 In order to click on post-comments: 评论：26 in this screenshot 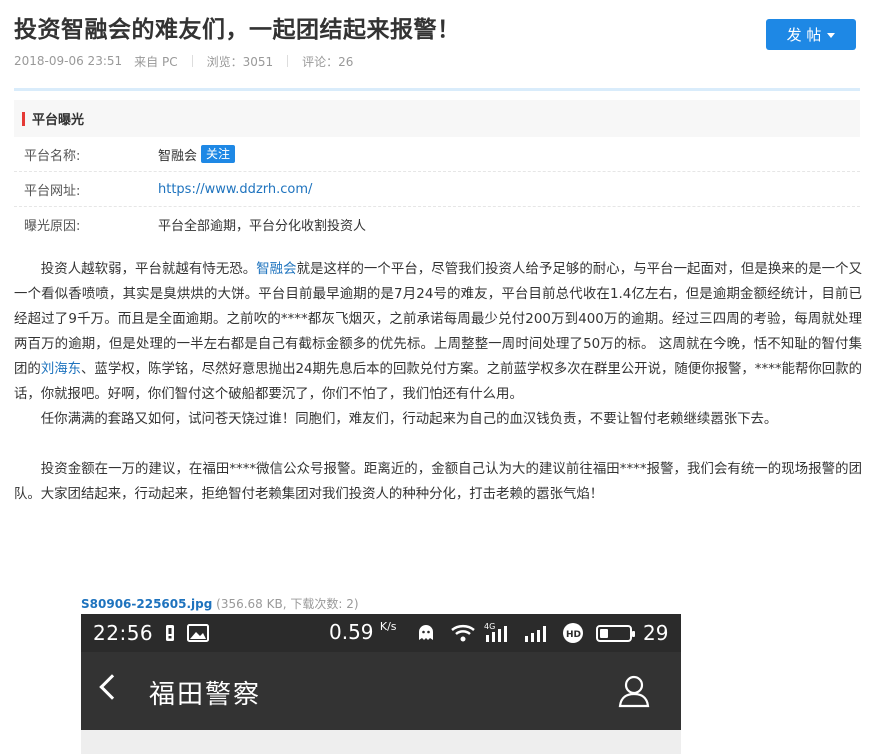, I will do `click(328, 61)`.